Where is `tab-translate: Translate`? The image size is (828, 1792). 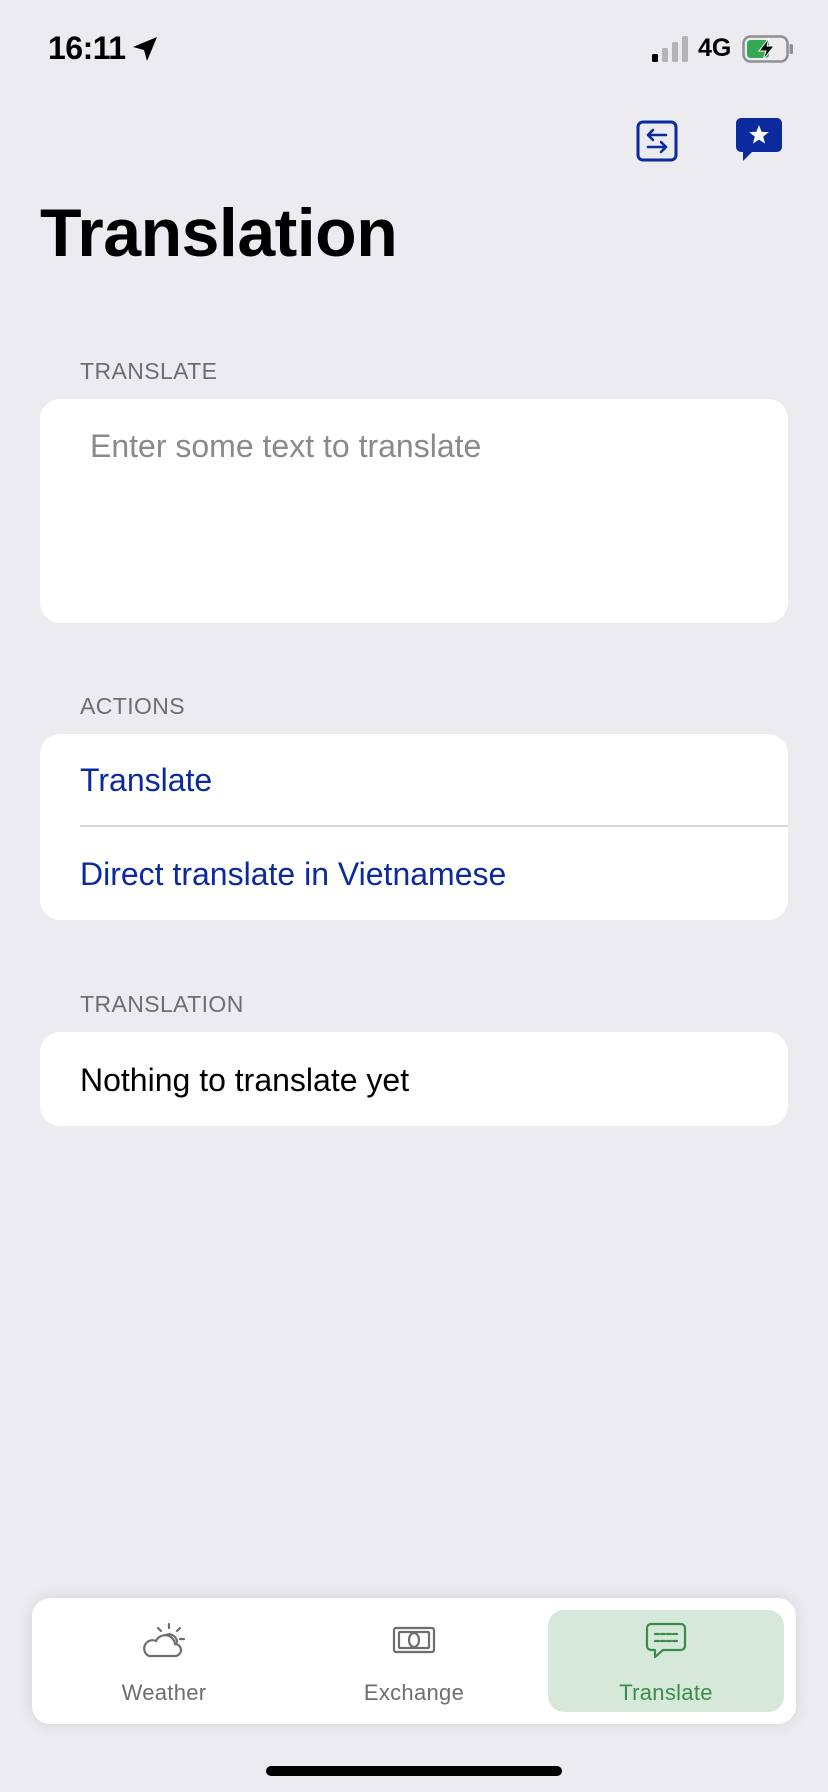
tab-translate: Translate is located at coordinates (666, 1661).